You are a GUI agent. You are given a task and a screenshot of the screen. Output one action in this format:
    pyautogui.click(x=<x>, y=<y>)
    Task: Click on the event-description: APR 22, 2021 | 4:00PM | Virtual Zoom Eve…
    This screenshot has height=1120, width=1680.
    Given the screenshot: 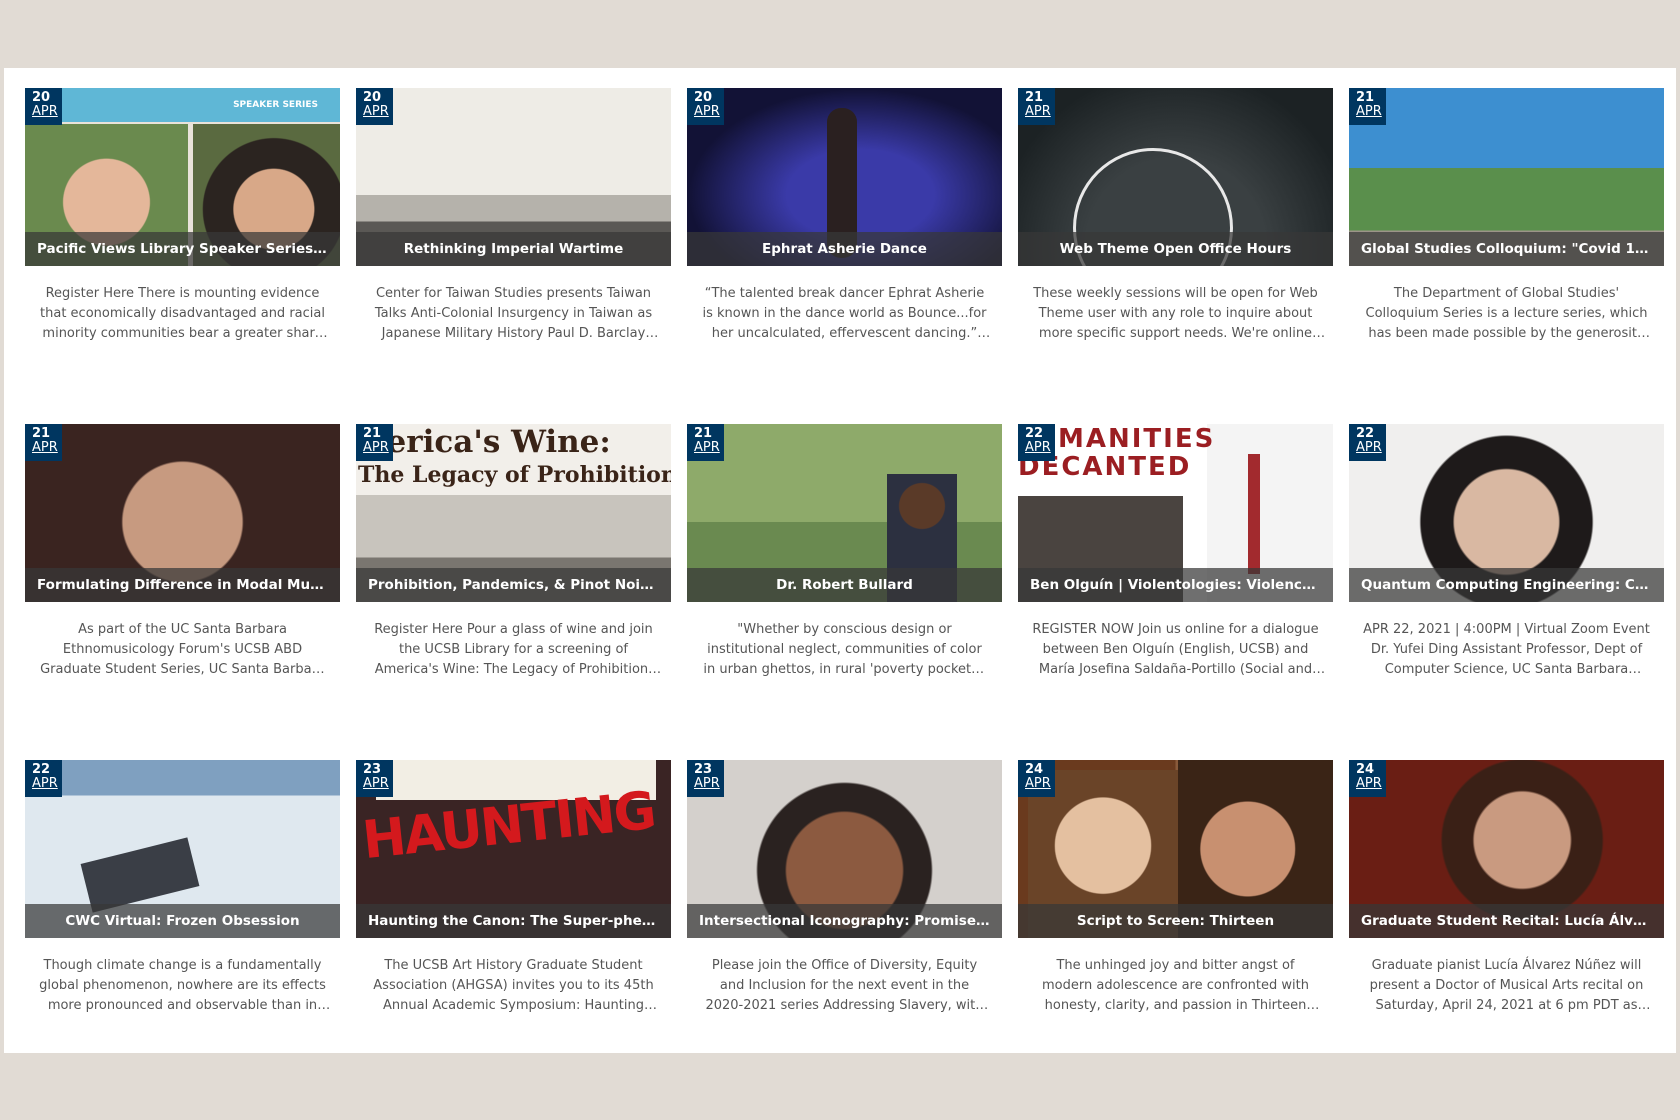 What is the action you would take?
    pyautogui.click(x=1506, y=649)
    